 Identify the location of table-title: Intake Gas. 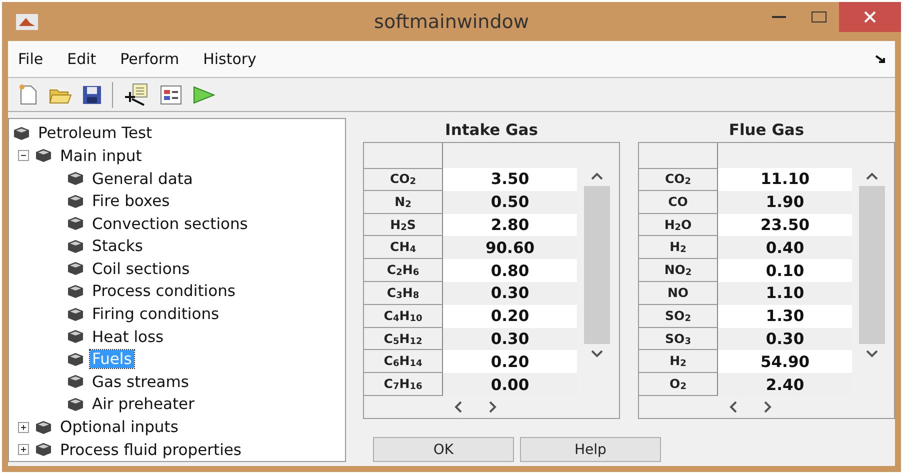
(491, 131).